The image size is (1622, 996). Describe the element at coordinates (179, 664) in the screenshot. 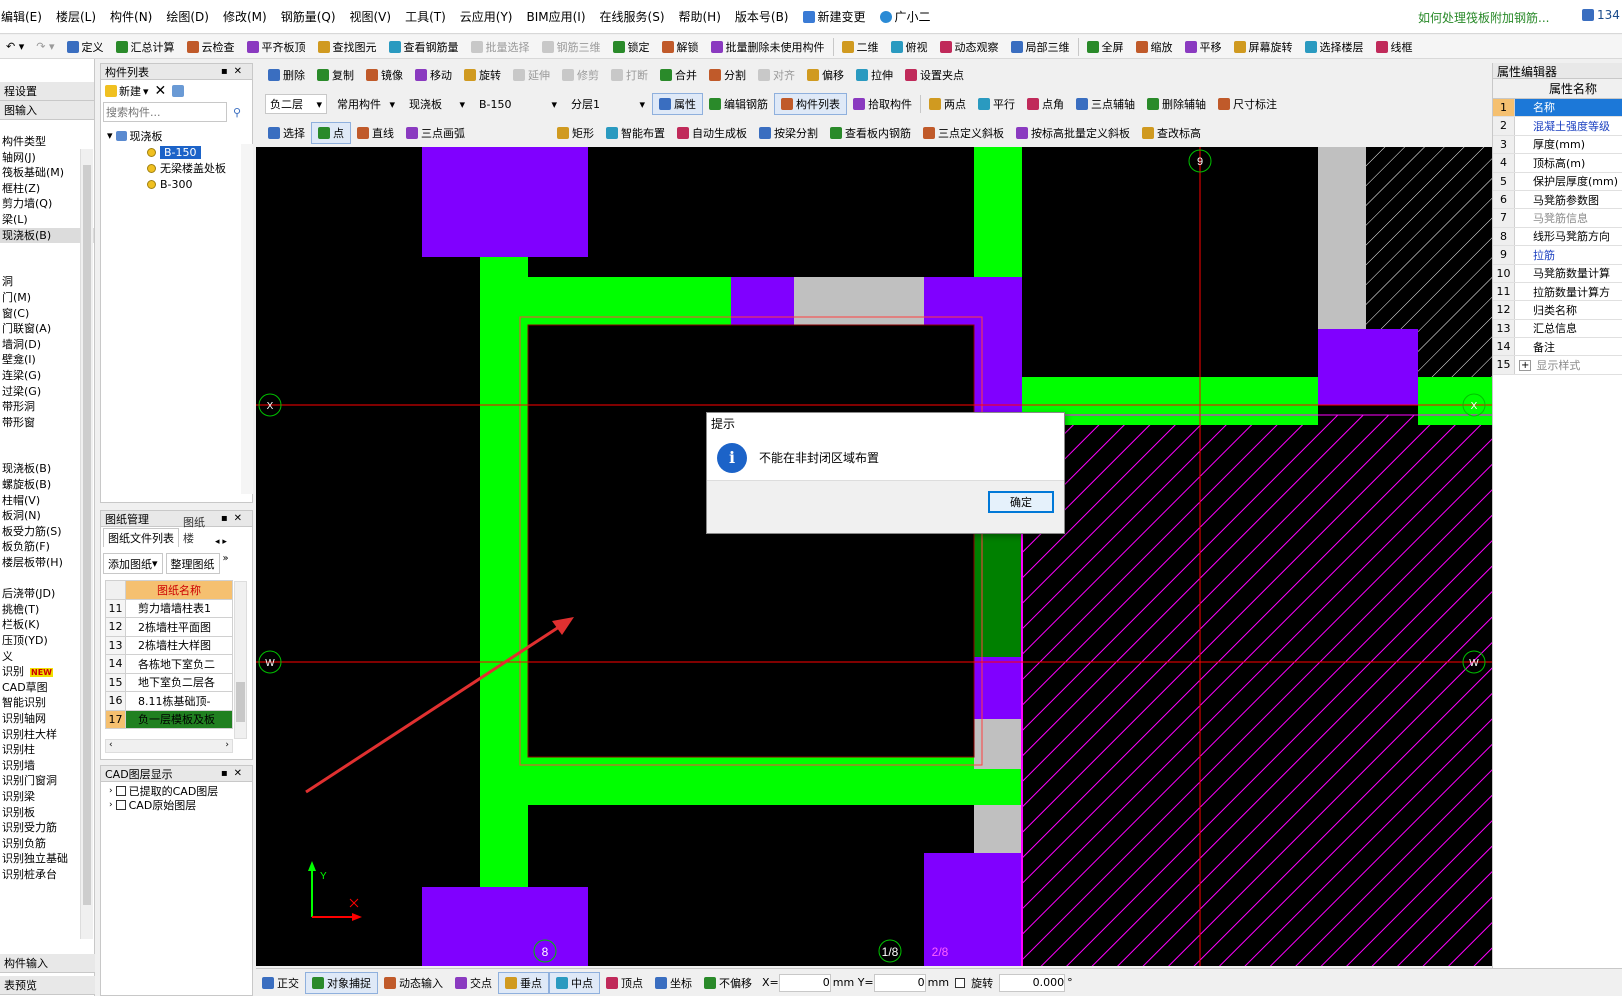

I see `drawing-name: 各栋地下室负二` at that location.